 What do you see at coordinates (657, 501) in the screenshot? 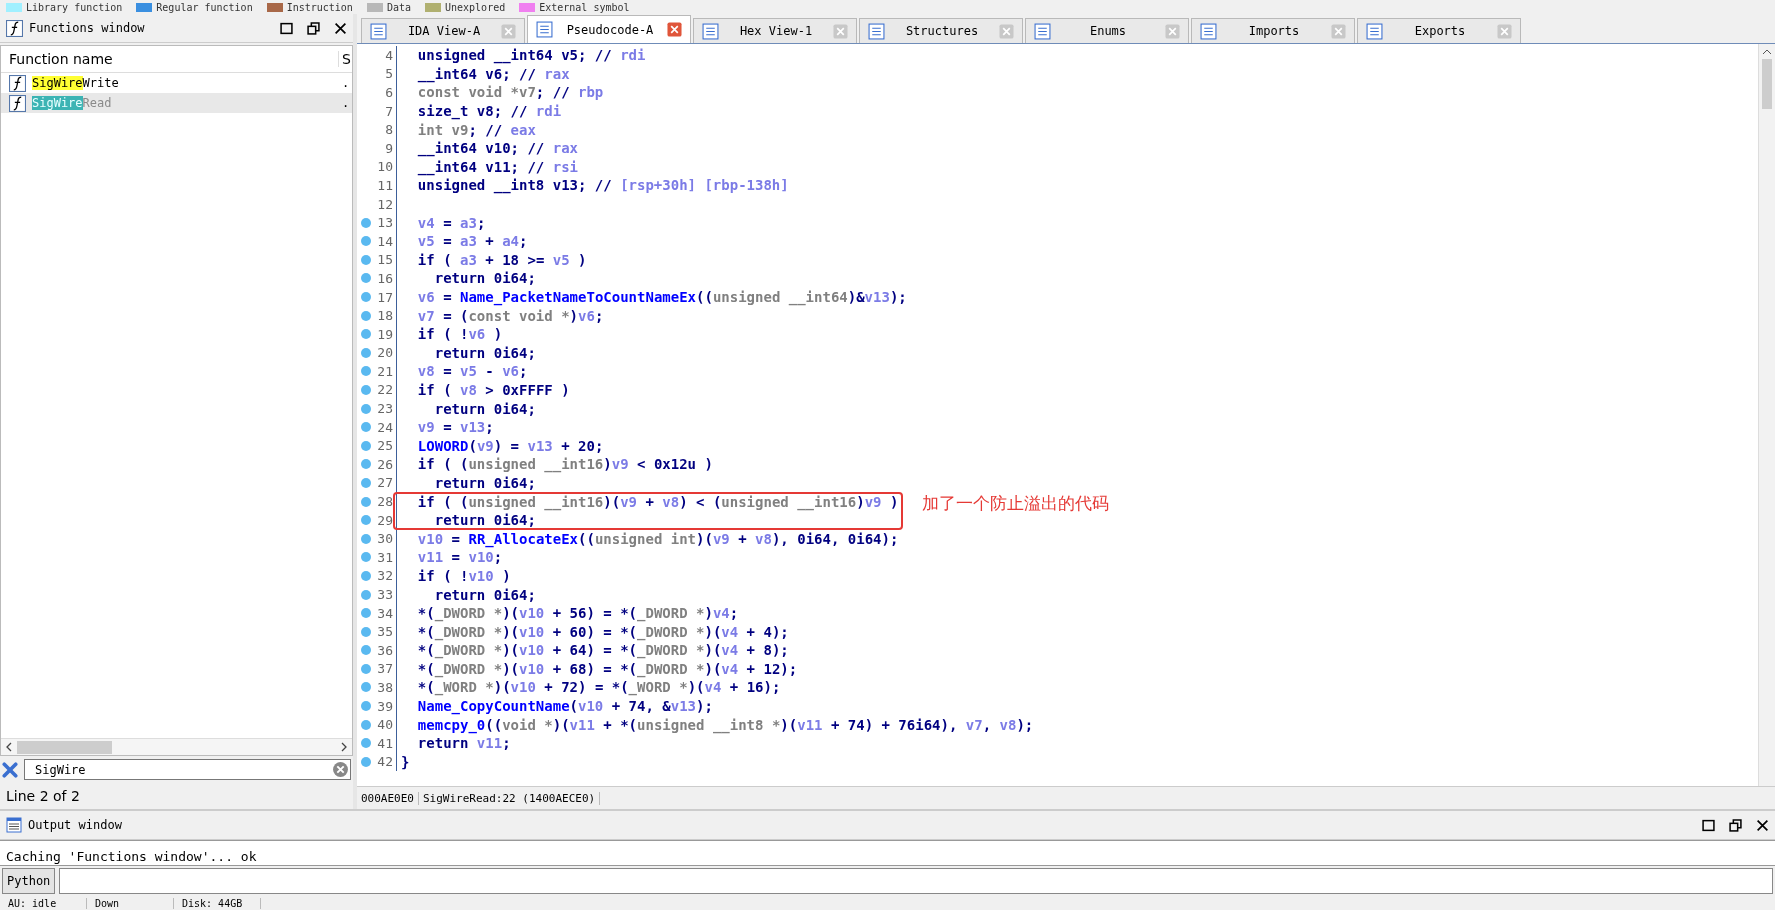
I see `code-line: if ( (unsigned __int16)(v9 + v8) < (unsigned __int16)v9 )` at bounding box center [657, 501].